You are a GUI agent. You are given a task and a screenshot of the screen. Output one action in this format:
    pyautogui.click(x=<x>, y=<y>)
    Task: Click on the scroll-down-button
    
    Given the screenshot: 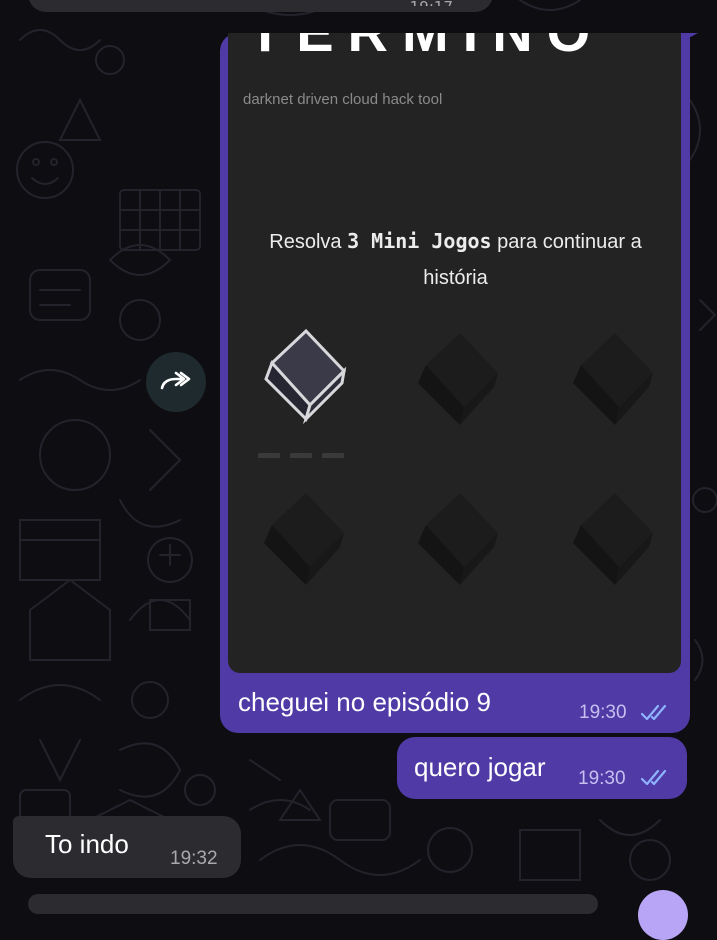 What is the action you would take?
    pyautogui.click(x=663, y=915)
    